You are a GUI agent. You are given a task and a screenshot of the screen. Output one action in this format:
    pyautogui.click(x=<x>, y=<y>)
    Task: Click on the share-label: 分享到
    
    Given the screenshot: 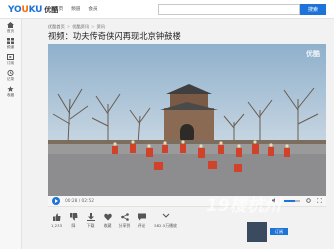 What is the action you would take?
    pyautogui.click(x=124, y=225)
    